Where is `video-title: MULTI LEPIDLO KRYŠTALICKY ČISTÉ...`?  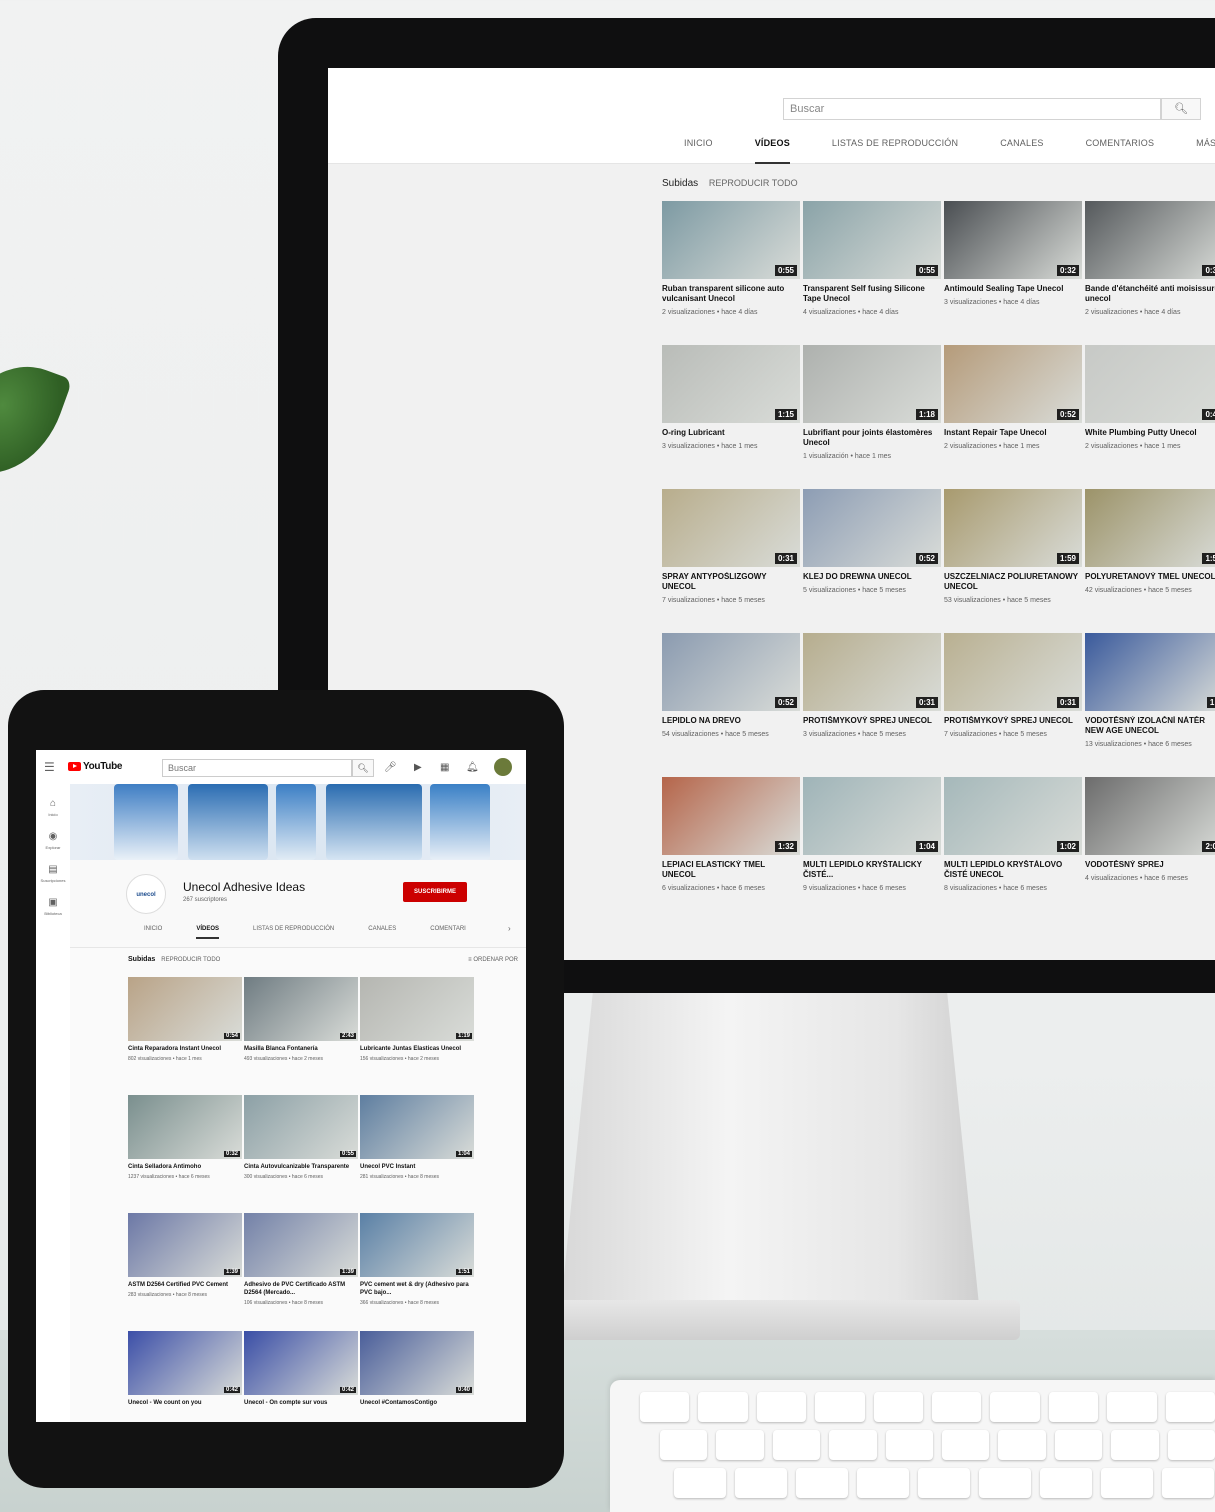 video-title: MULTI LEPIDLO KRYŠTALICKY ČISTÉ... is located at coordinates (872, 870).